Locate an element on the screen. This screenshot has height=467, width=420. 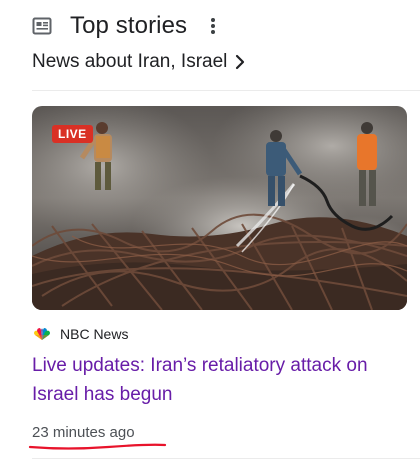
story-timestamp: 23 minutes ago is located at coordinates (83, 432).